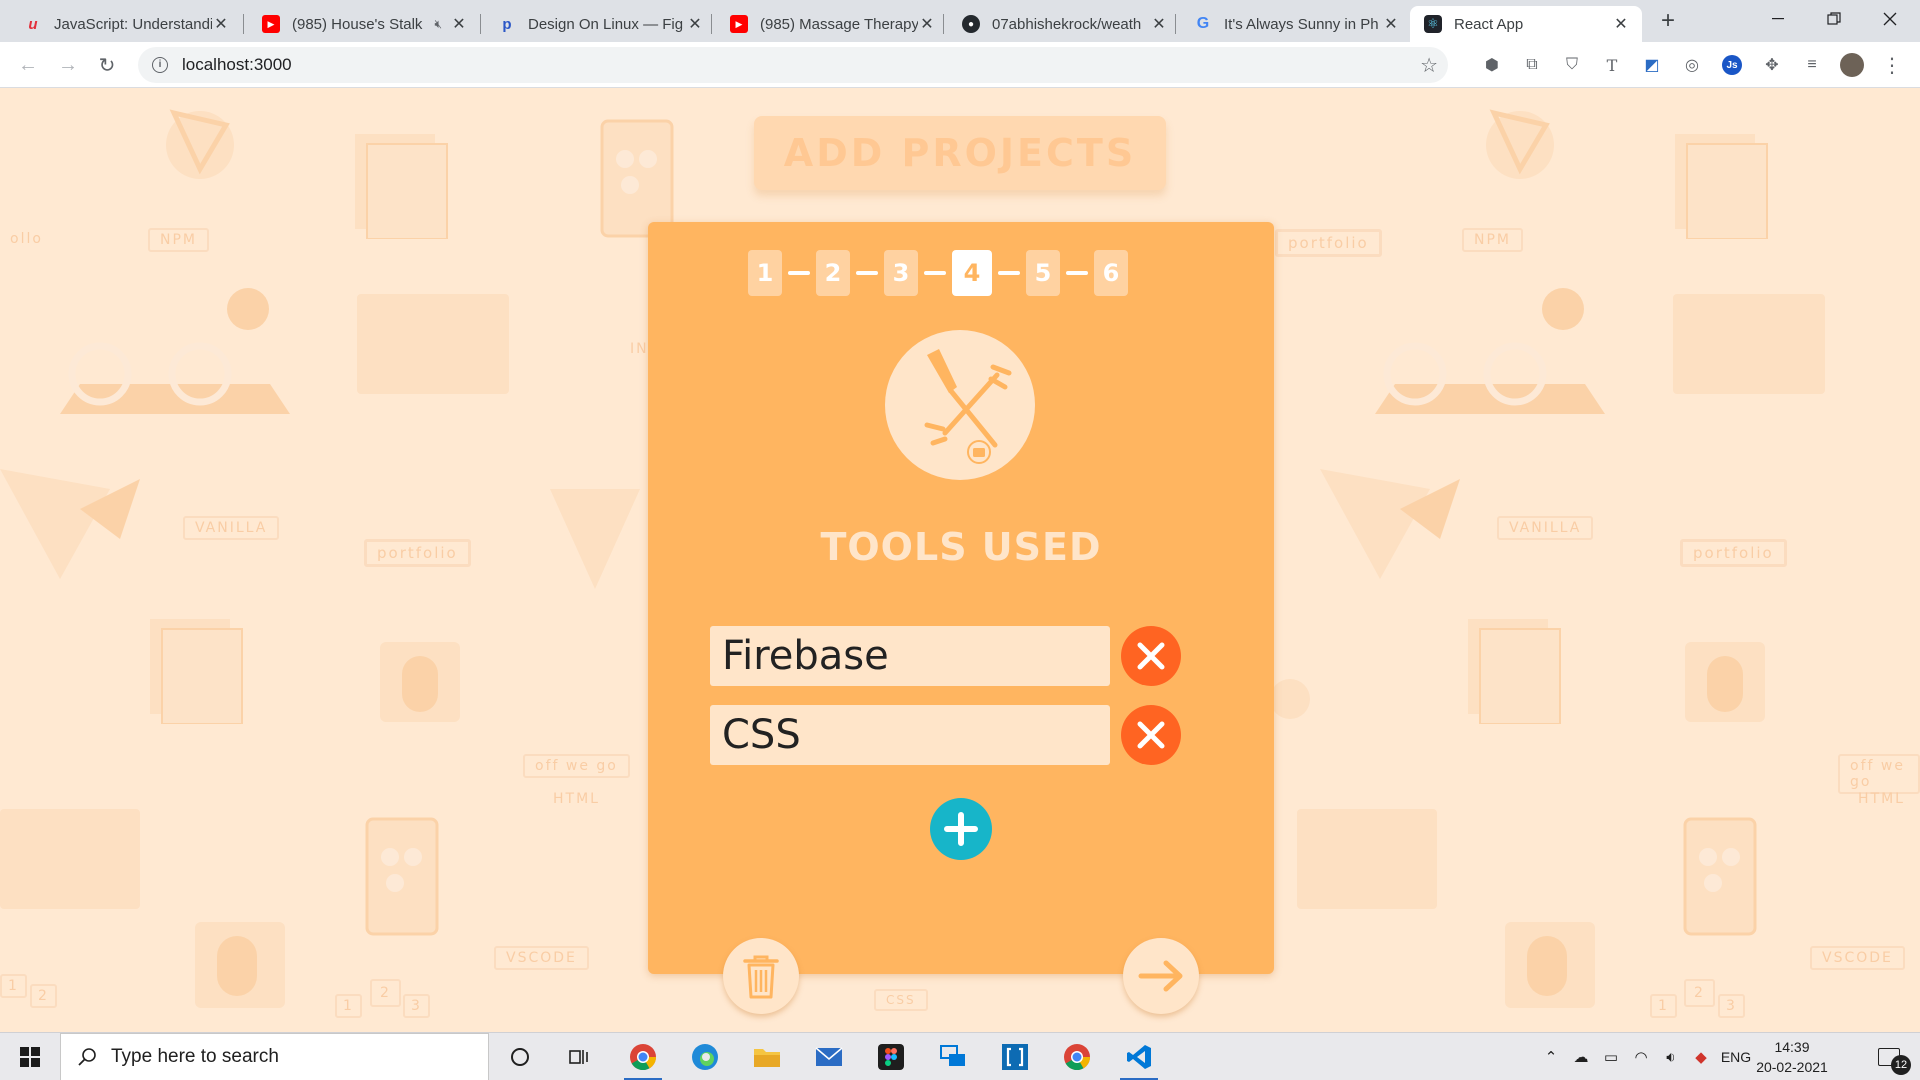 This screenshot has height=1080, width=1920. I want to click on media-icon: ≡, so click(1812, 65).